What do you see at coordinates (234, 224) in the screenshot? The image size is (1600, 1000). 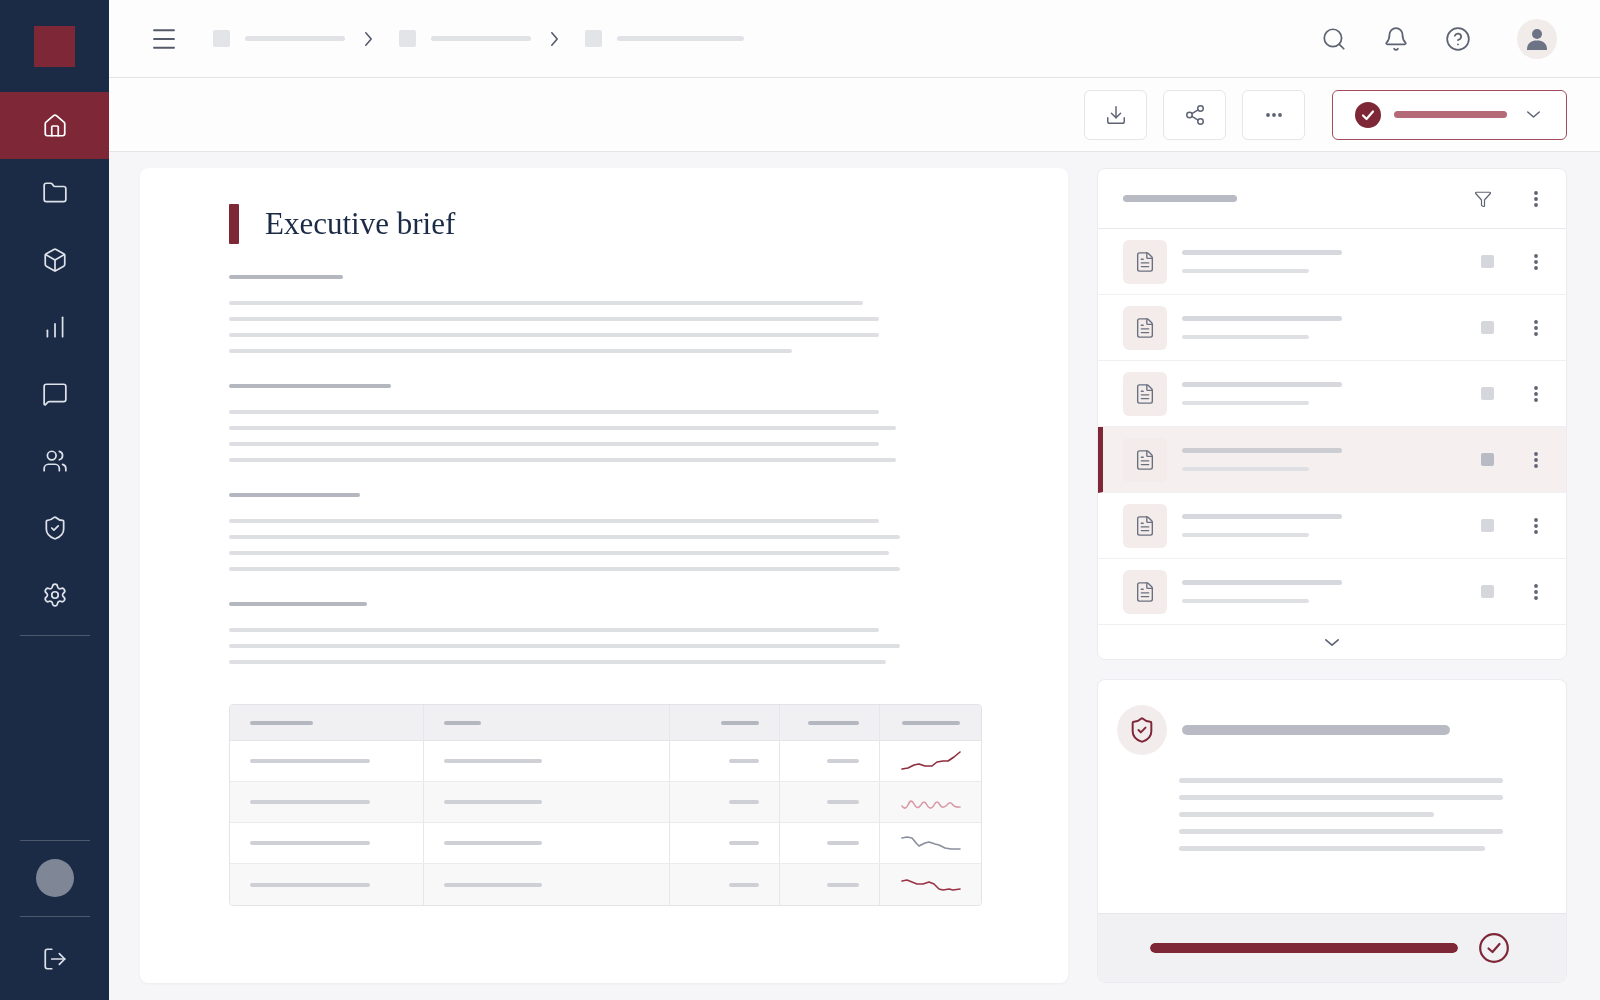 I see `accent-bar` at bounding box center [234, 224].